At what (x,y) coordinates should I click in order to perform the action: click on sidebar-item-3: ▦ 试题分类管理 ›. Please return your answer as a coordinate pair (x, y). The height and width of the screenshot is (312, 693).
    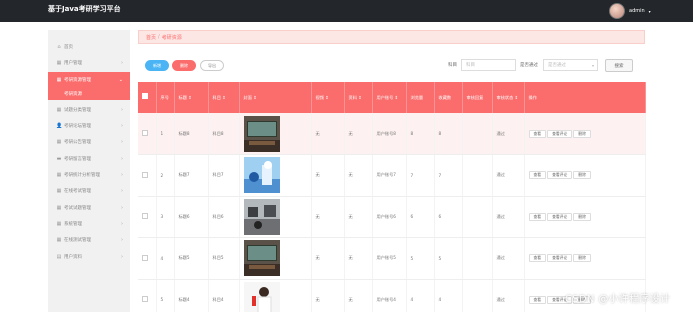
    Looking at the image, I should click on (89, 110).